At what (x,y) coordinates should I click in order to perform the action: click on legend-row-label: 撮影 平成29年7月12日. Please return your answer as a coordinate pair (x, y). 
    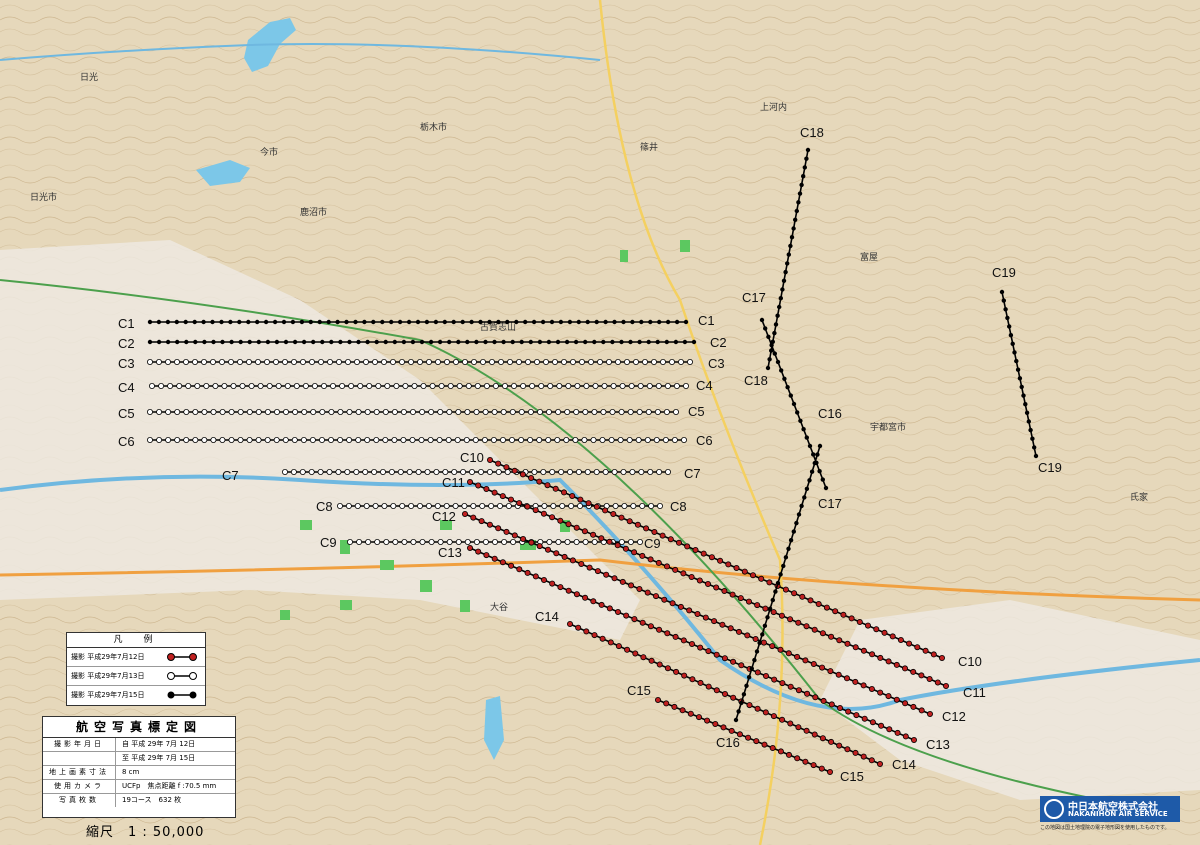
    Looking at the image, I should click on (108, 657).